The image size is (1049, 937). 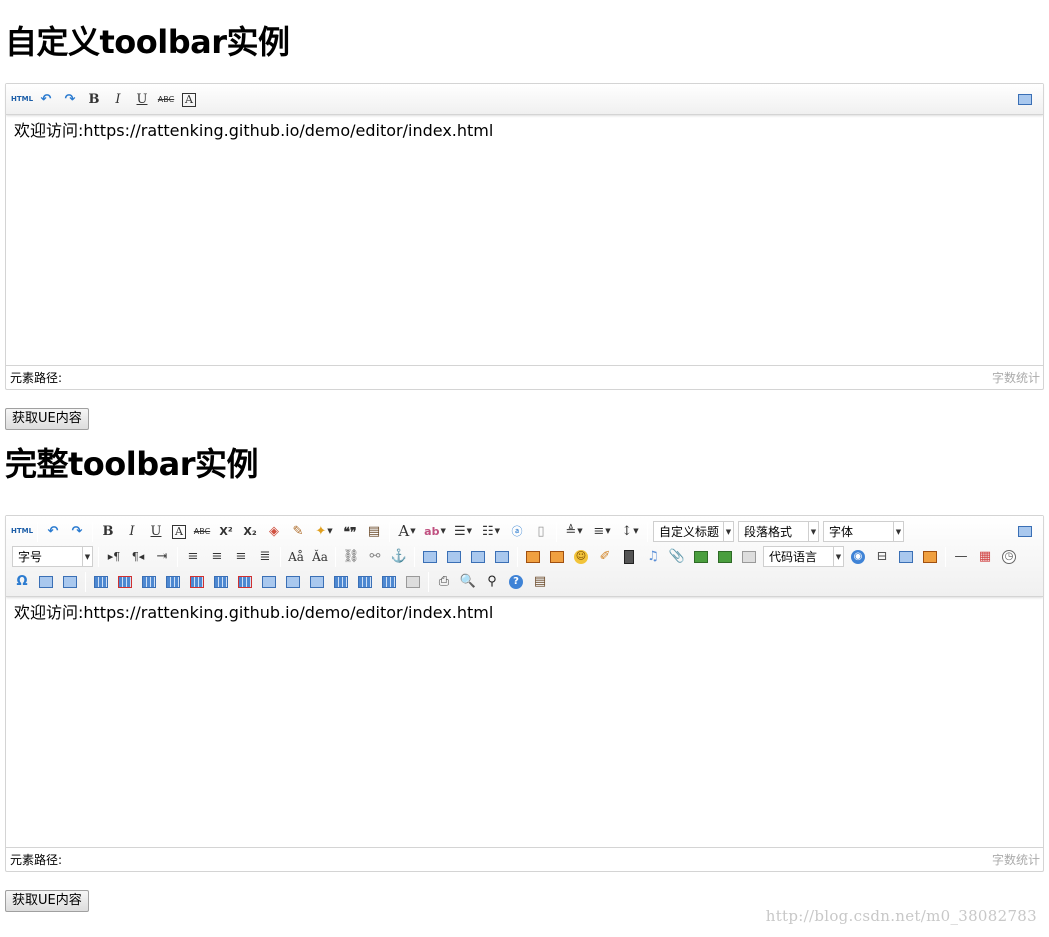 What do you see at coordinates (677, 557) in the screenshot?
I see `attachment-icon: 📎` at bounding box center [677, 557].